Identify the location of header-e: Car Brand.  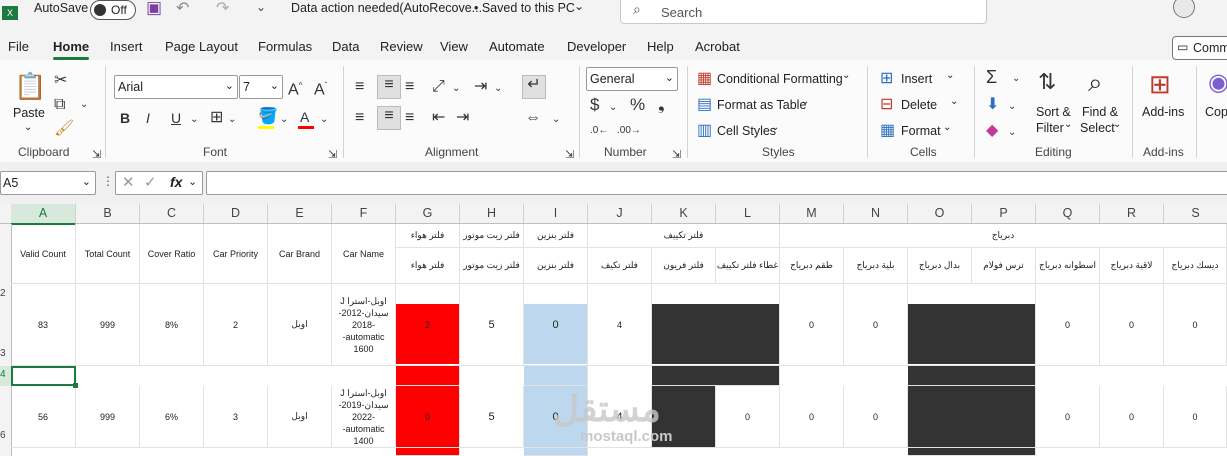
(300, 254).